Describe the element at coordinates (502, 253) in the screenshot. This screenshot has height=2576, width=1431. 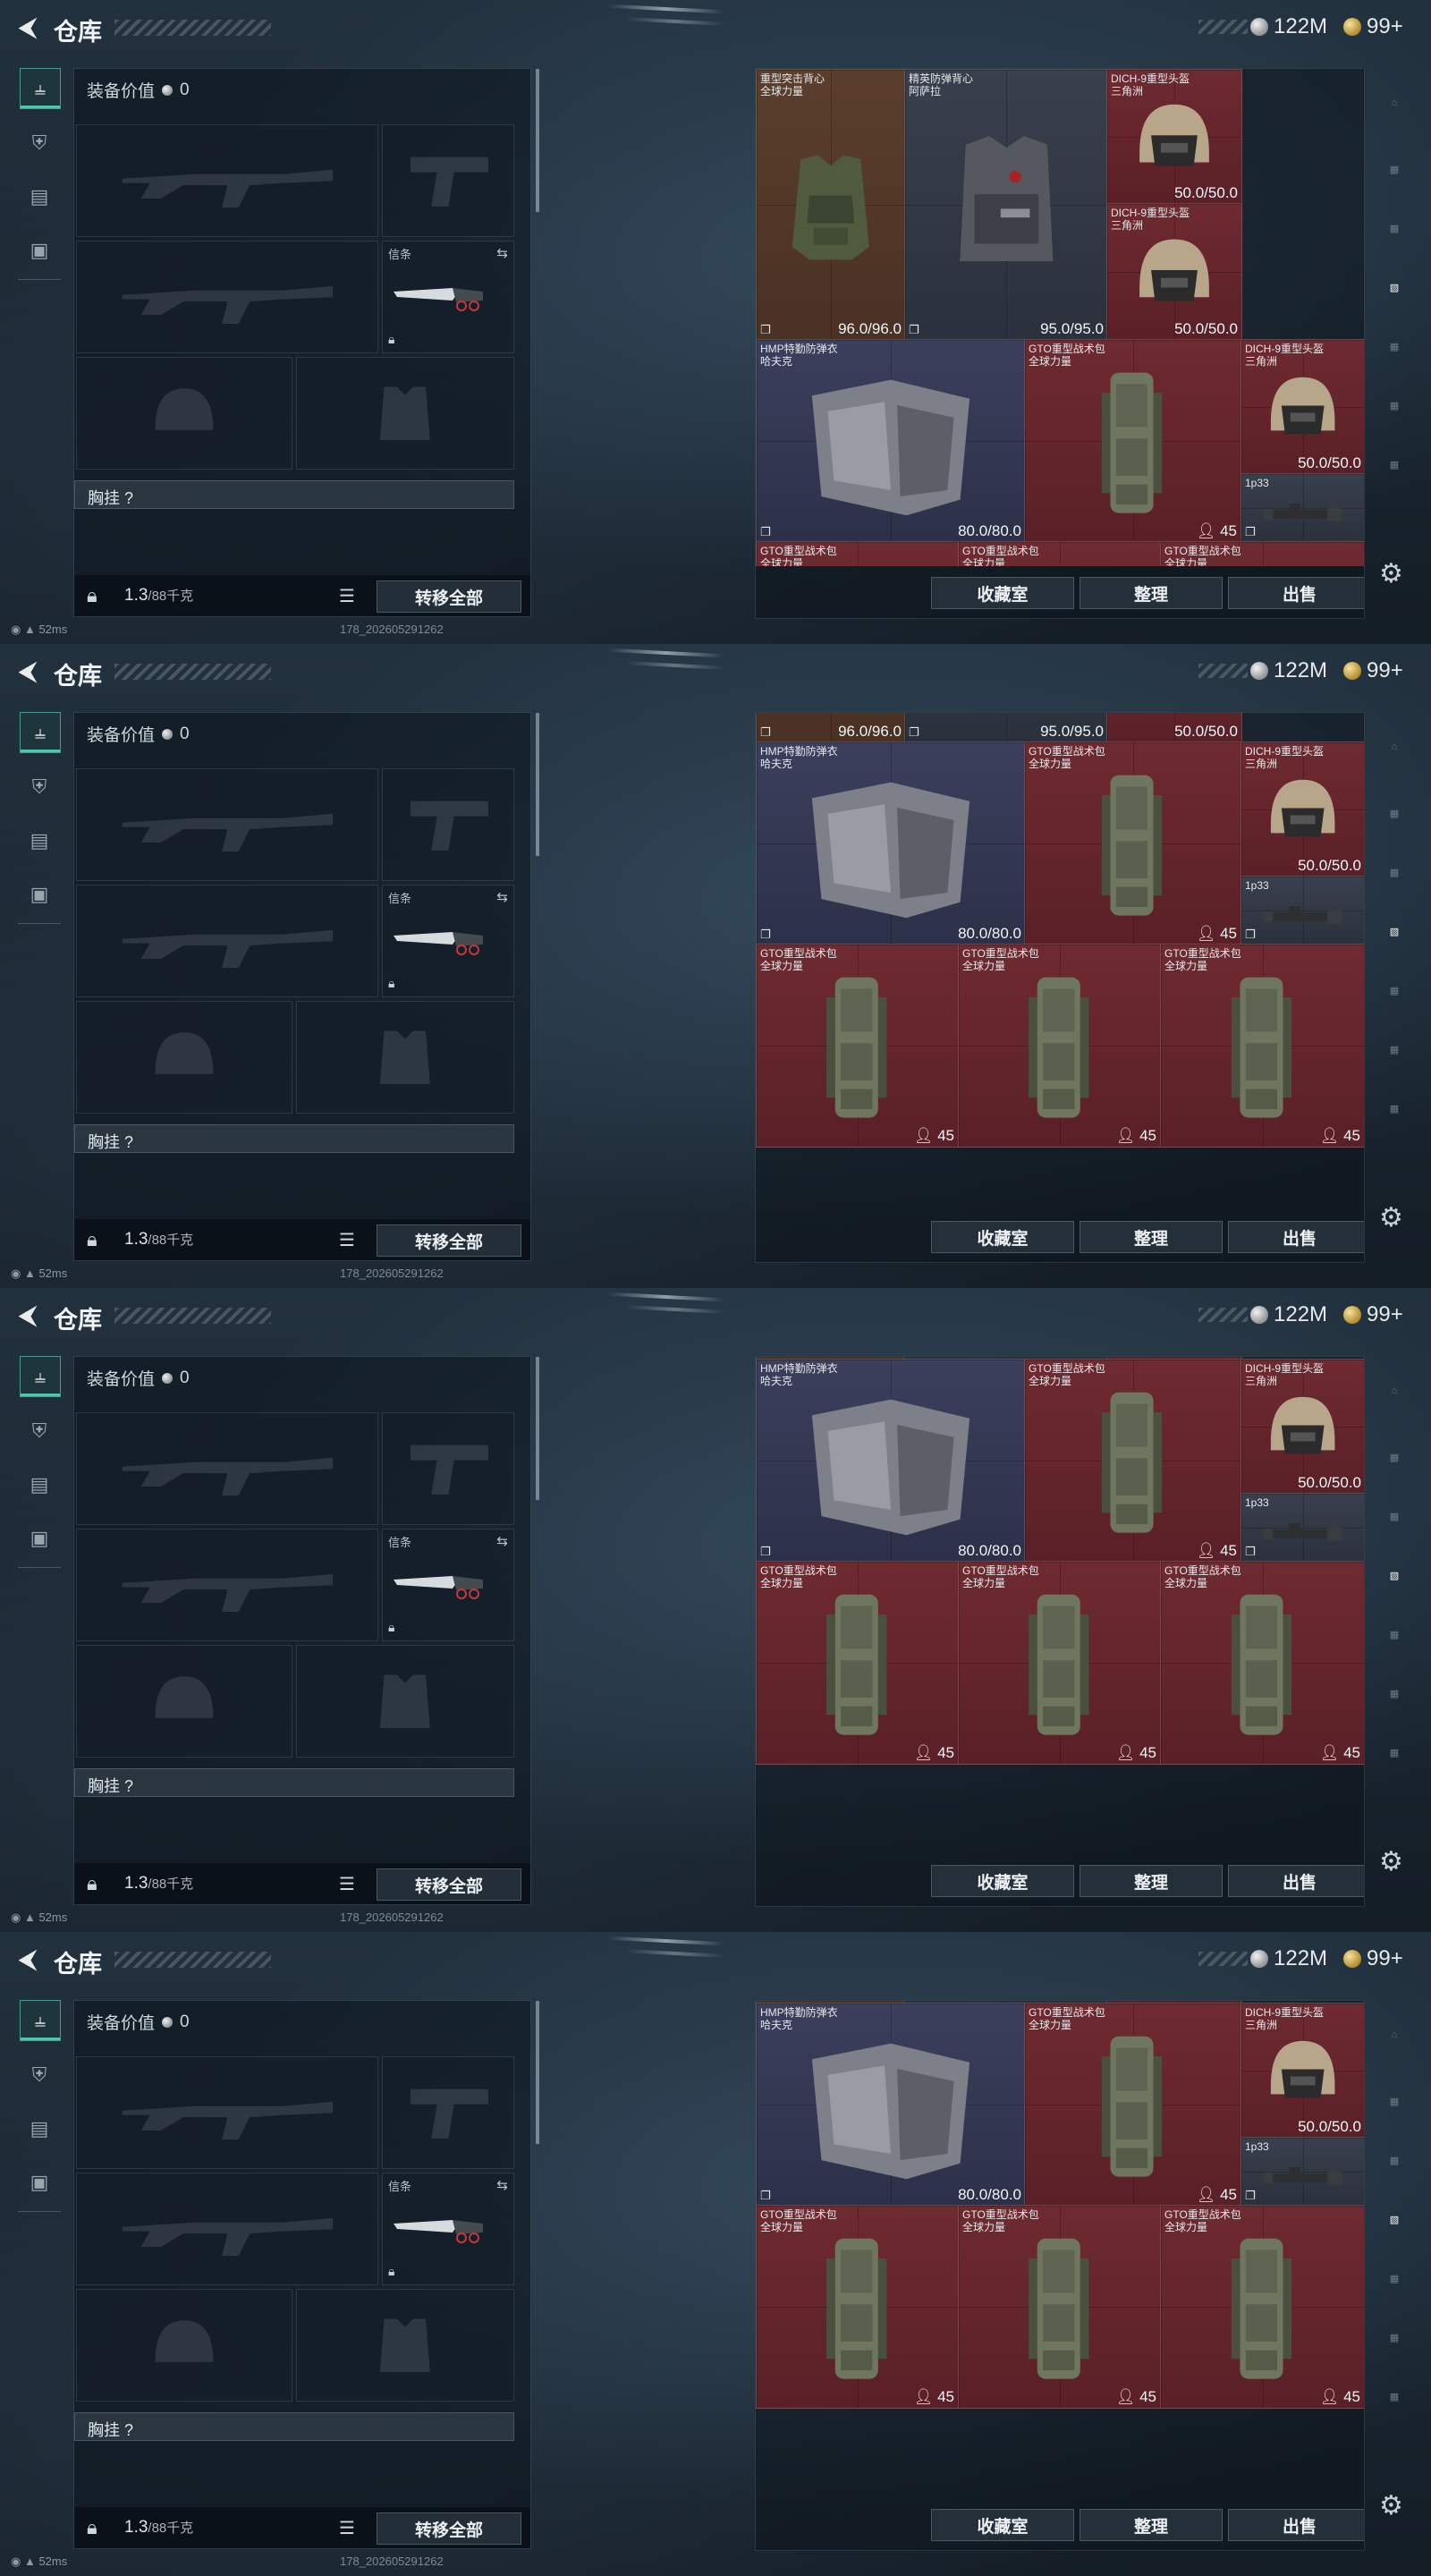
I see `swap-icon: ⇆` at that location.